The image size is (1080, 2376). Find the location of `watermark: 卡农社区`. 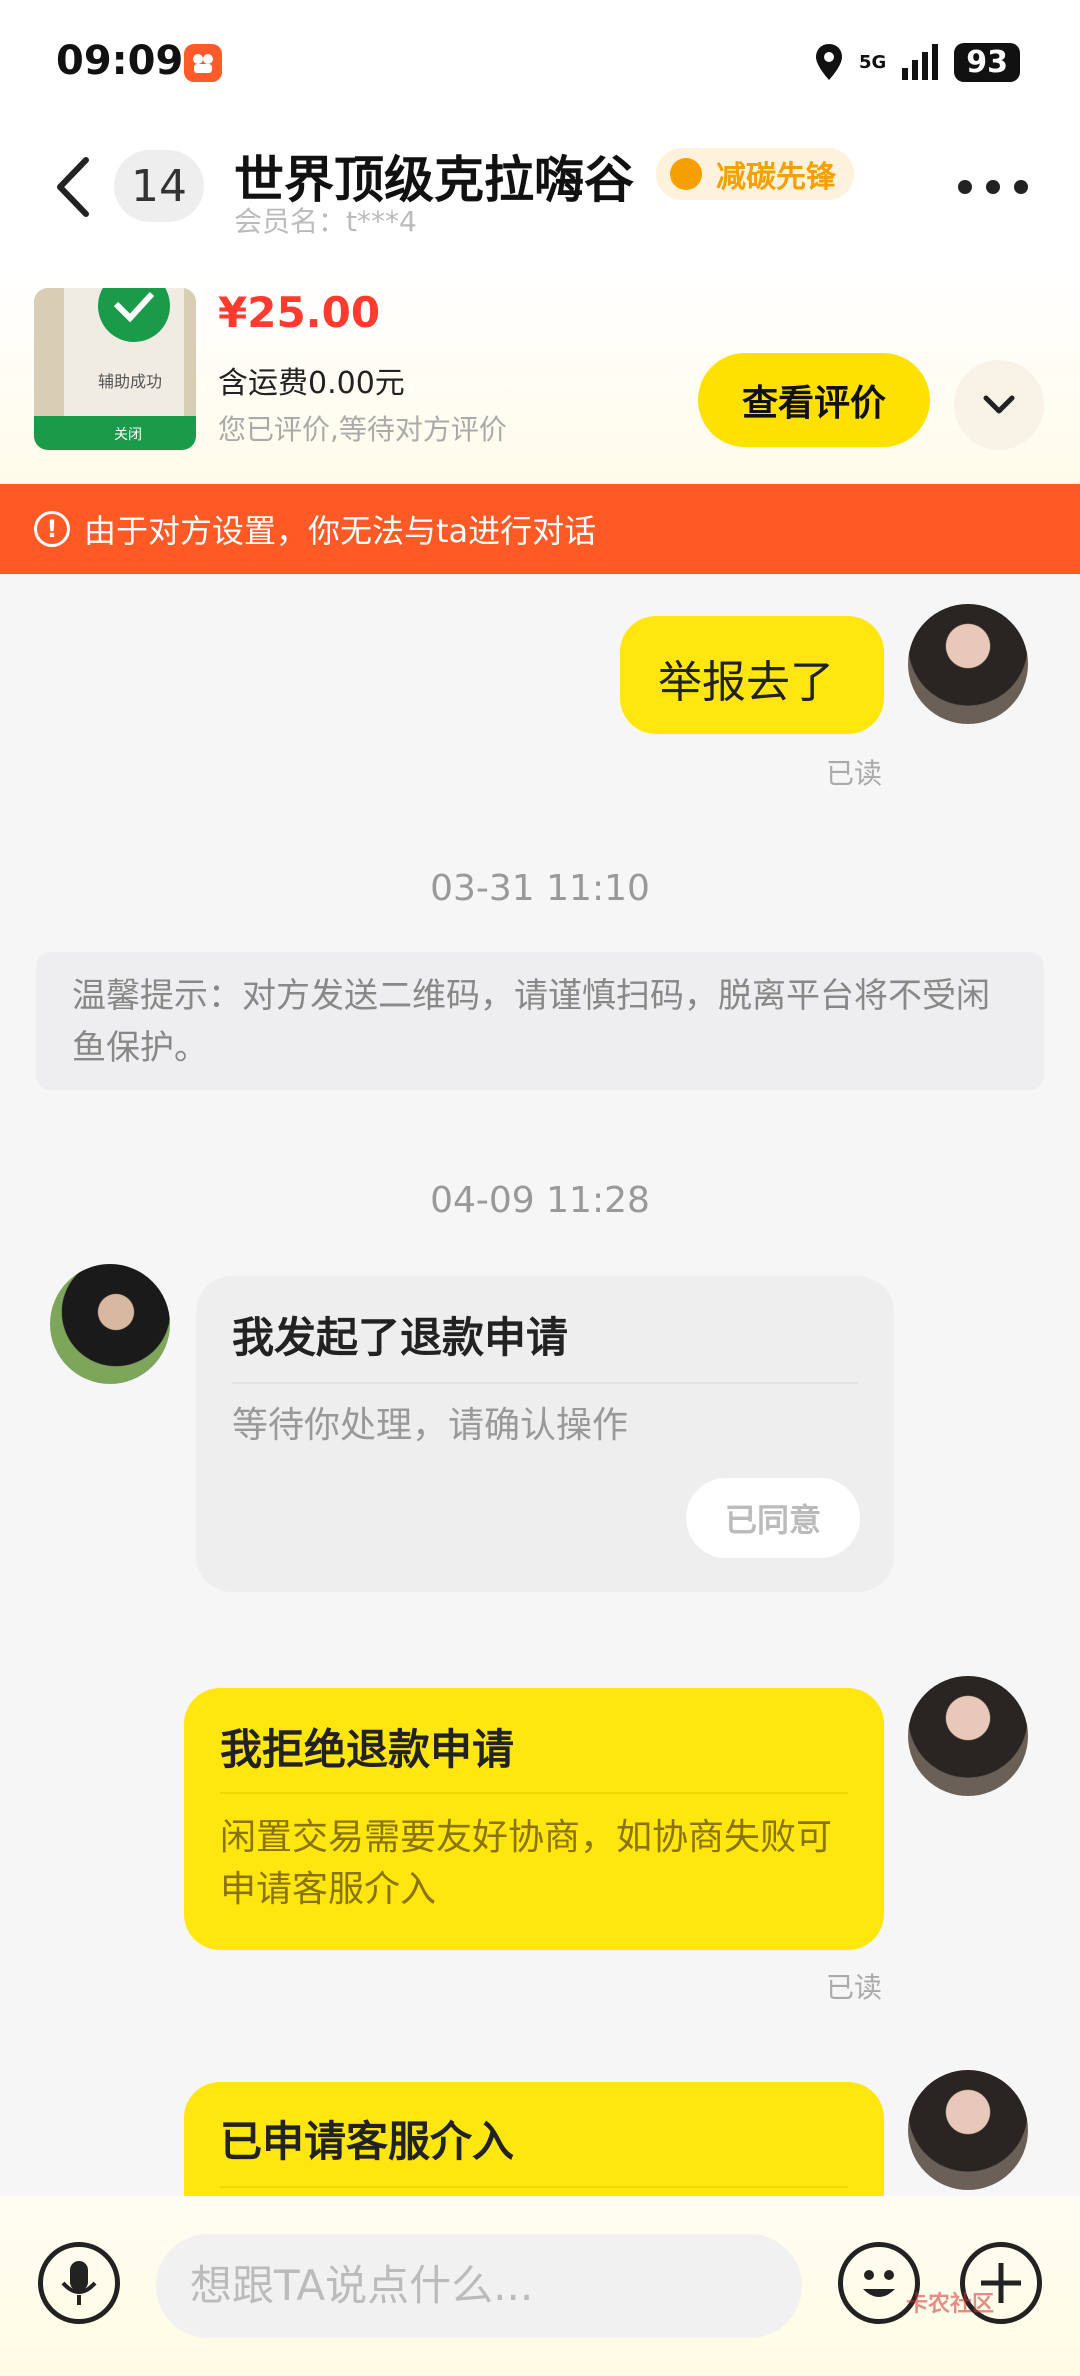

watermark: 卡农社区 is located at coordinates (950, 2304).